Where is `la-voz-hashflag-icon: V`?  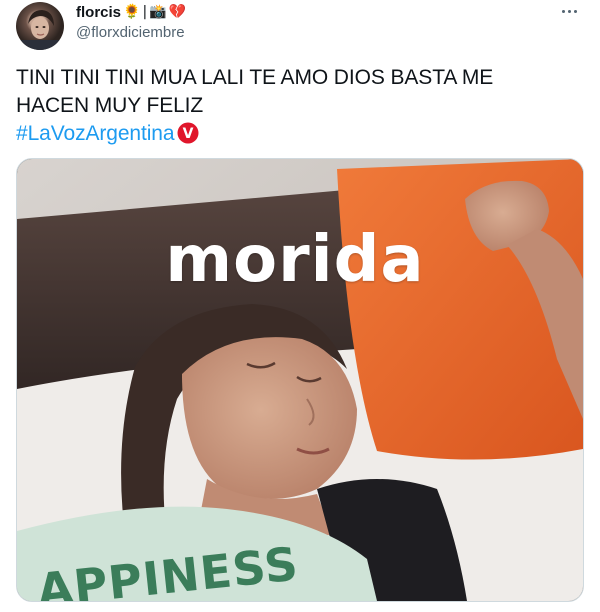
la-voz-hashflag-icon: V is located at coordinates (188, 133).